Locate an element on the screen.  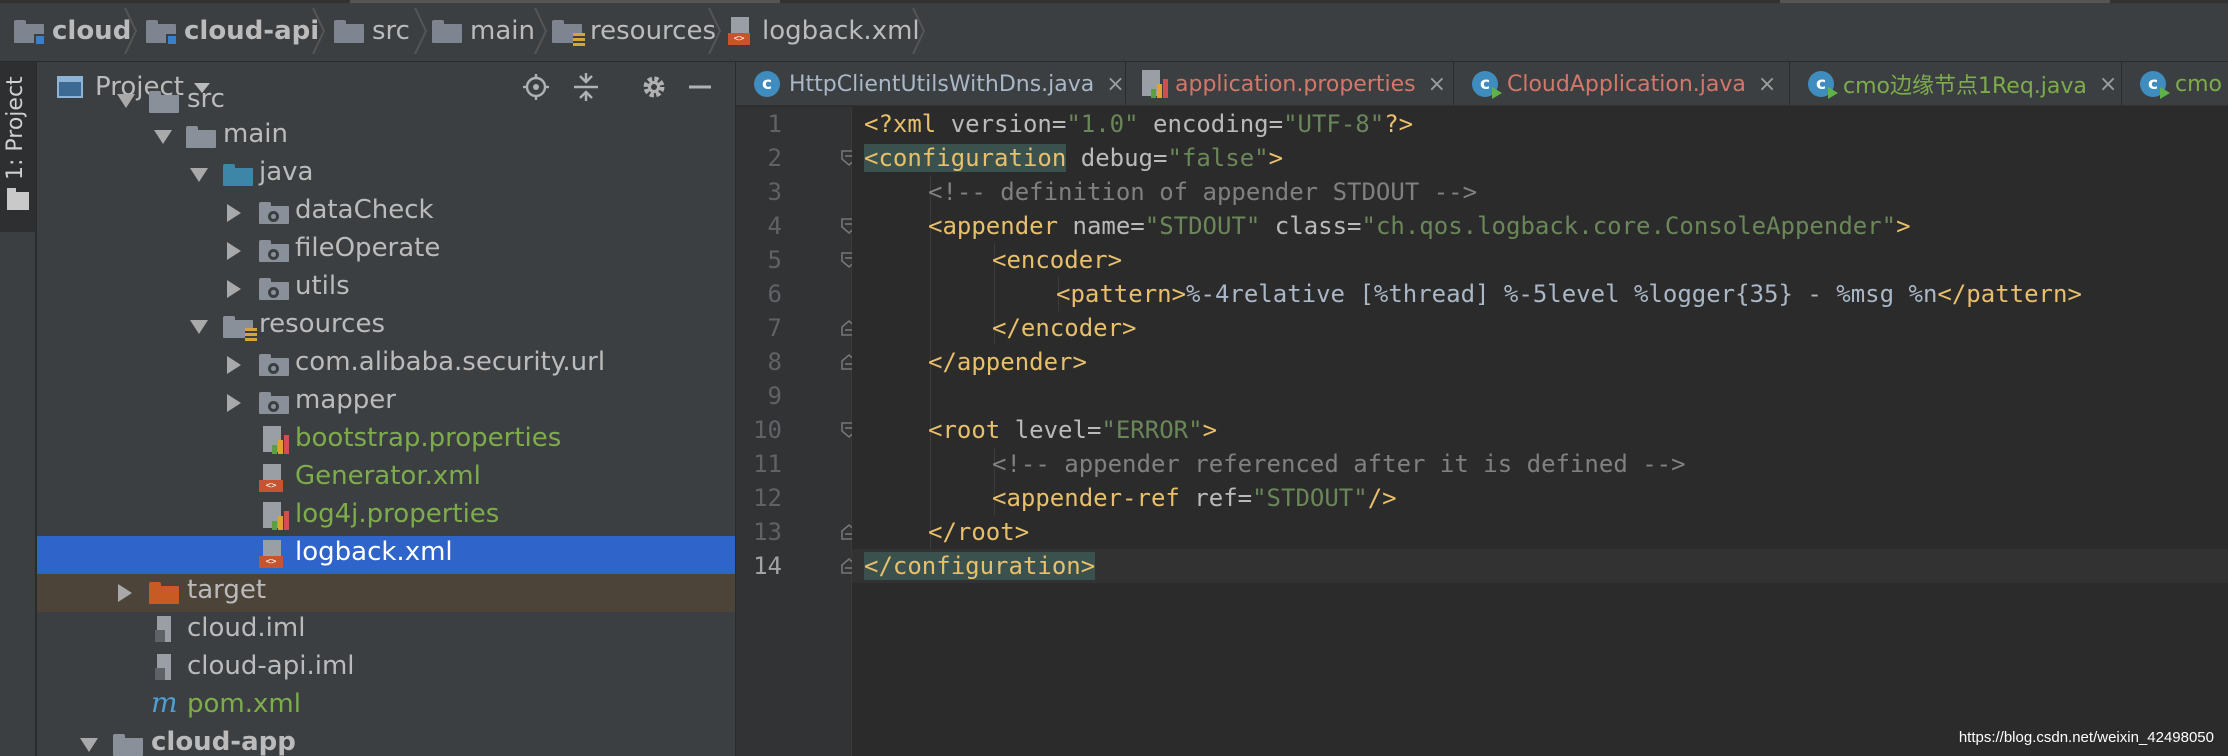
tab-cmo-overflow: c cmo is located at coordinates (2175, 83).